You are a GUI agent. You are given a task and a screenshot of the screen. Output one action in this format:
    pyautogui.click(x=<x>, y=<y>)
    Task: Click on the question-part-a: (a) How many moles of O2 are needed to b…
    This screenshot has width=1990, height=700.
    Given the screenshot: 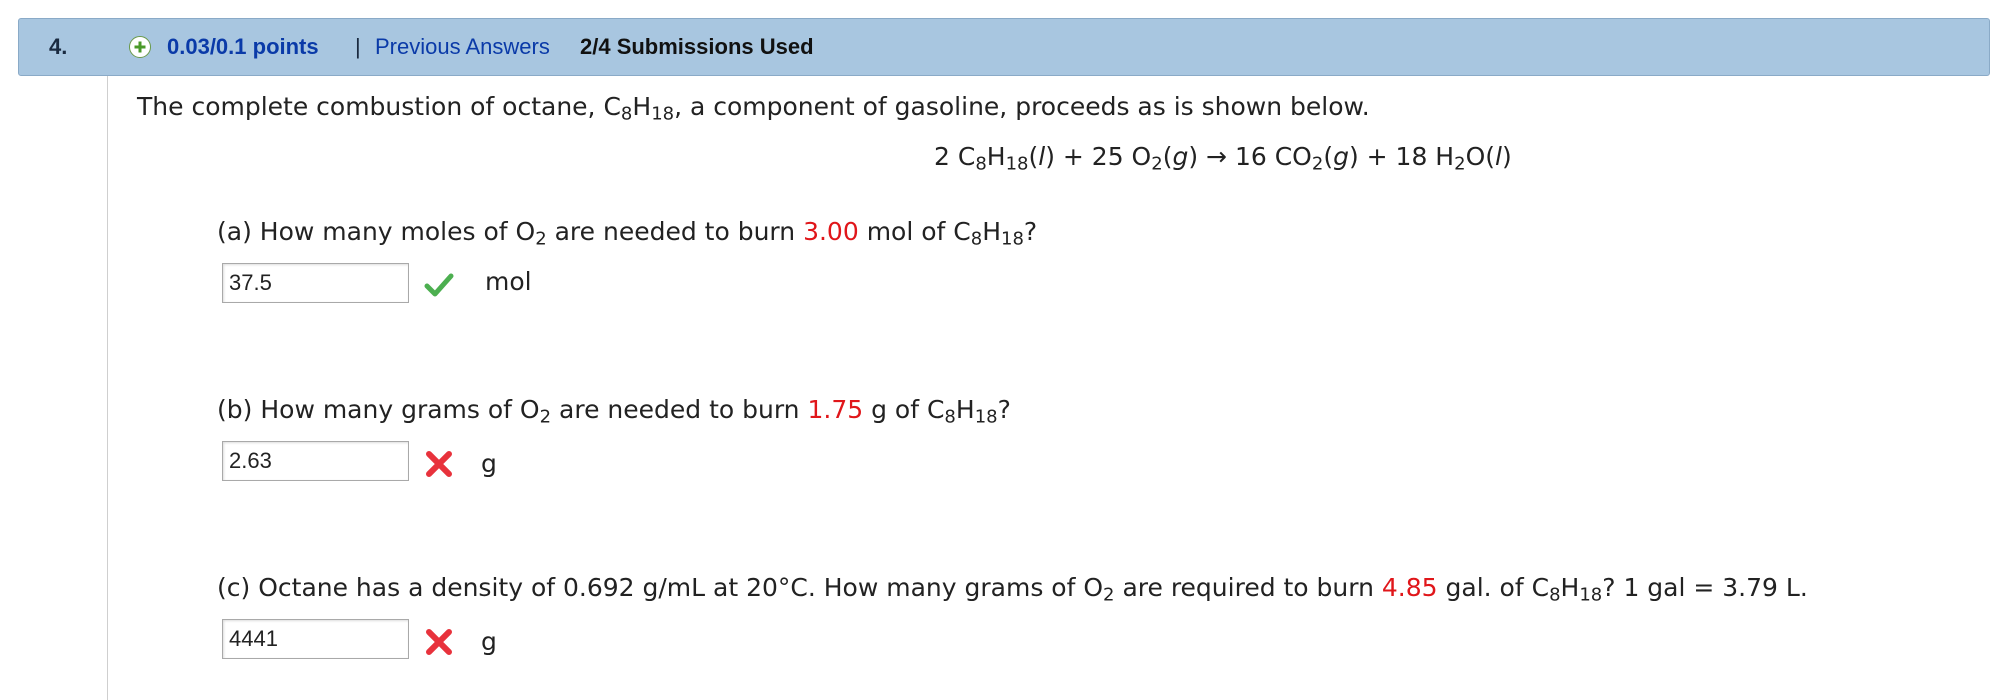 What is the action you would take?
    pyautogui.click(x=627, y=233)
    